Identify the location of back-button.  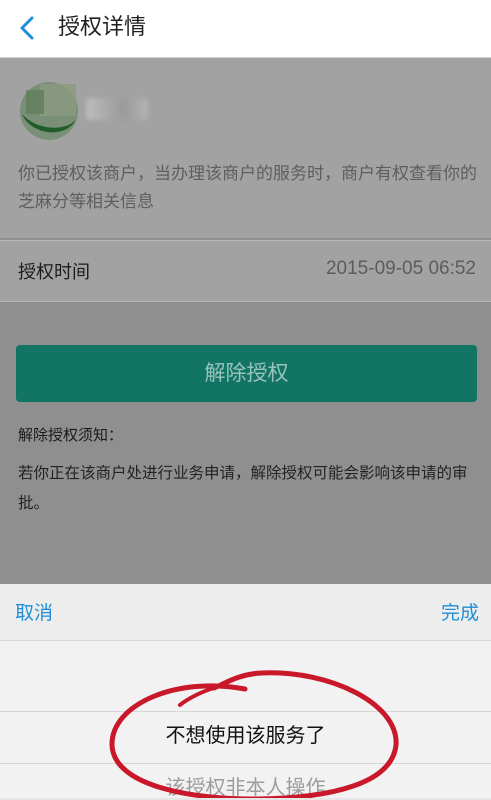
(28, 28).